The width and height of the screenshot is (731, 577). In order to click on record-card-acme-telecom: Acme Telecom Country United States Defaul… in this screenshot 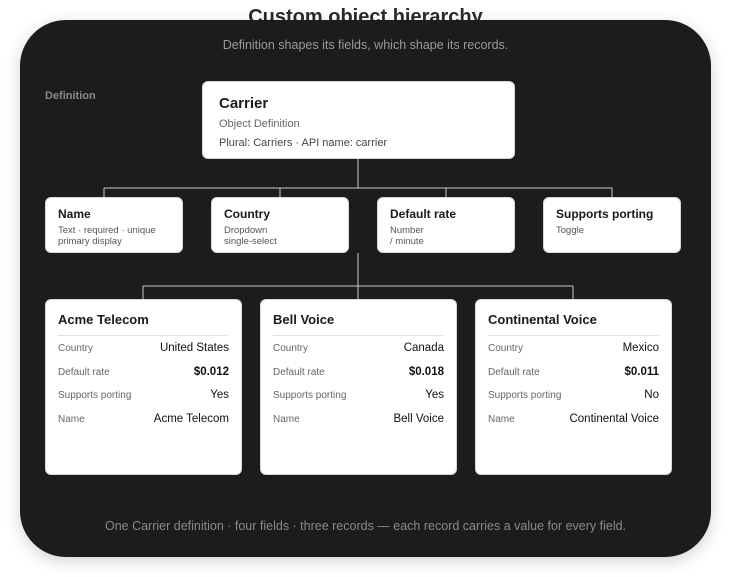, I will do `click(143, 387)`.